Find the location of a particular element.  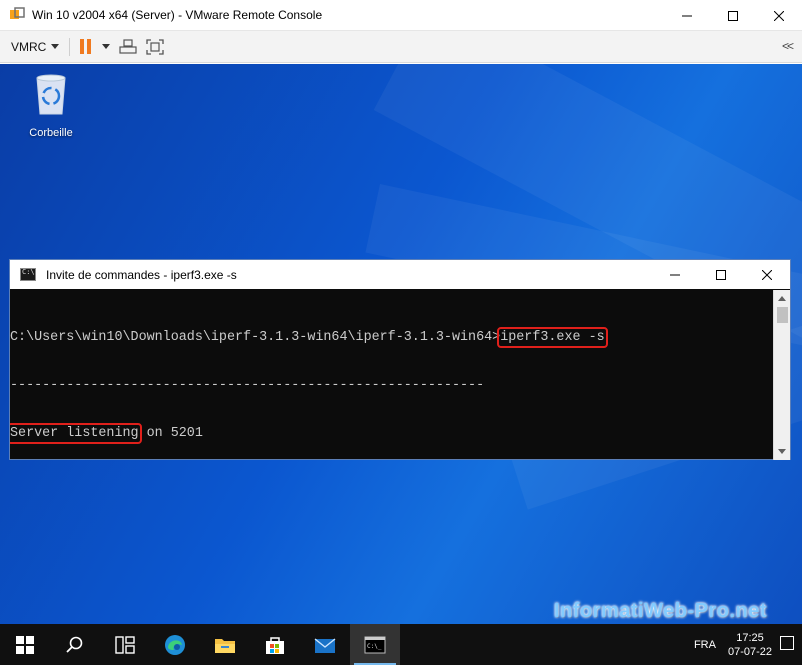

console-port-text: on 5201 is located at coordinates (170, 433).